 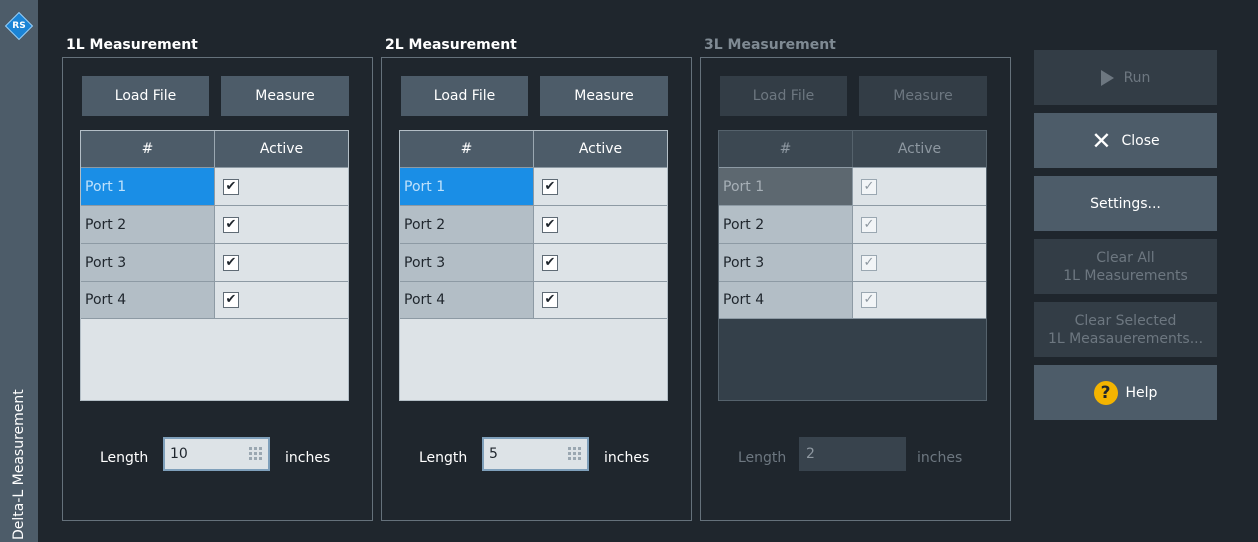 I want to click on measure-button-1l: Measure, so click(x=285, y=96).